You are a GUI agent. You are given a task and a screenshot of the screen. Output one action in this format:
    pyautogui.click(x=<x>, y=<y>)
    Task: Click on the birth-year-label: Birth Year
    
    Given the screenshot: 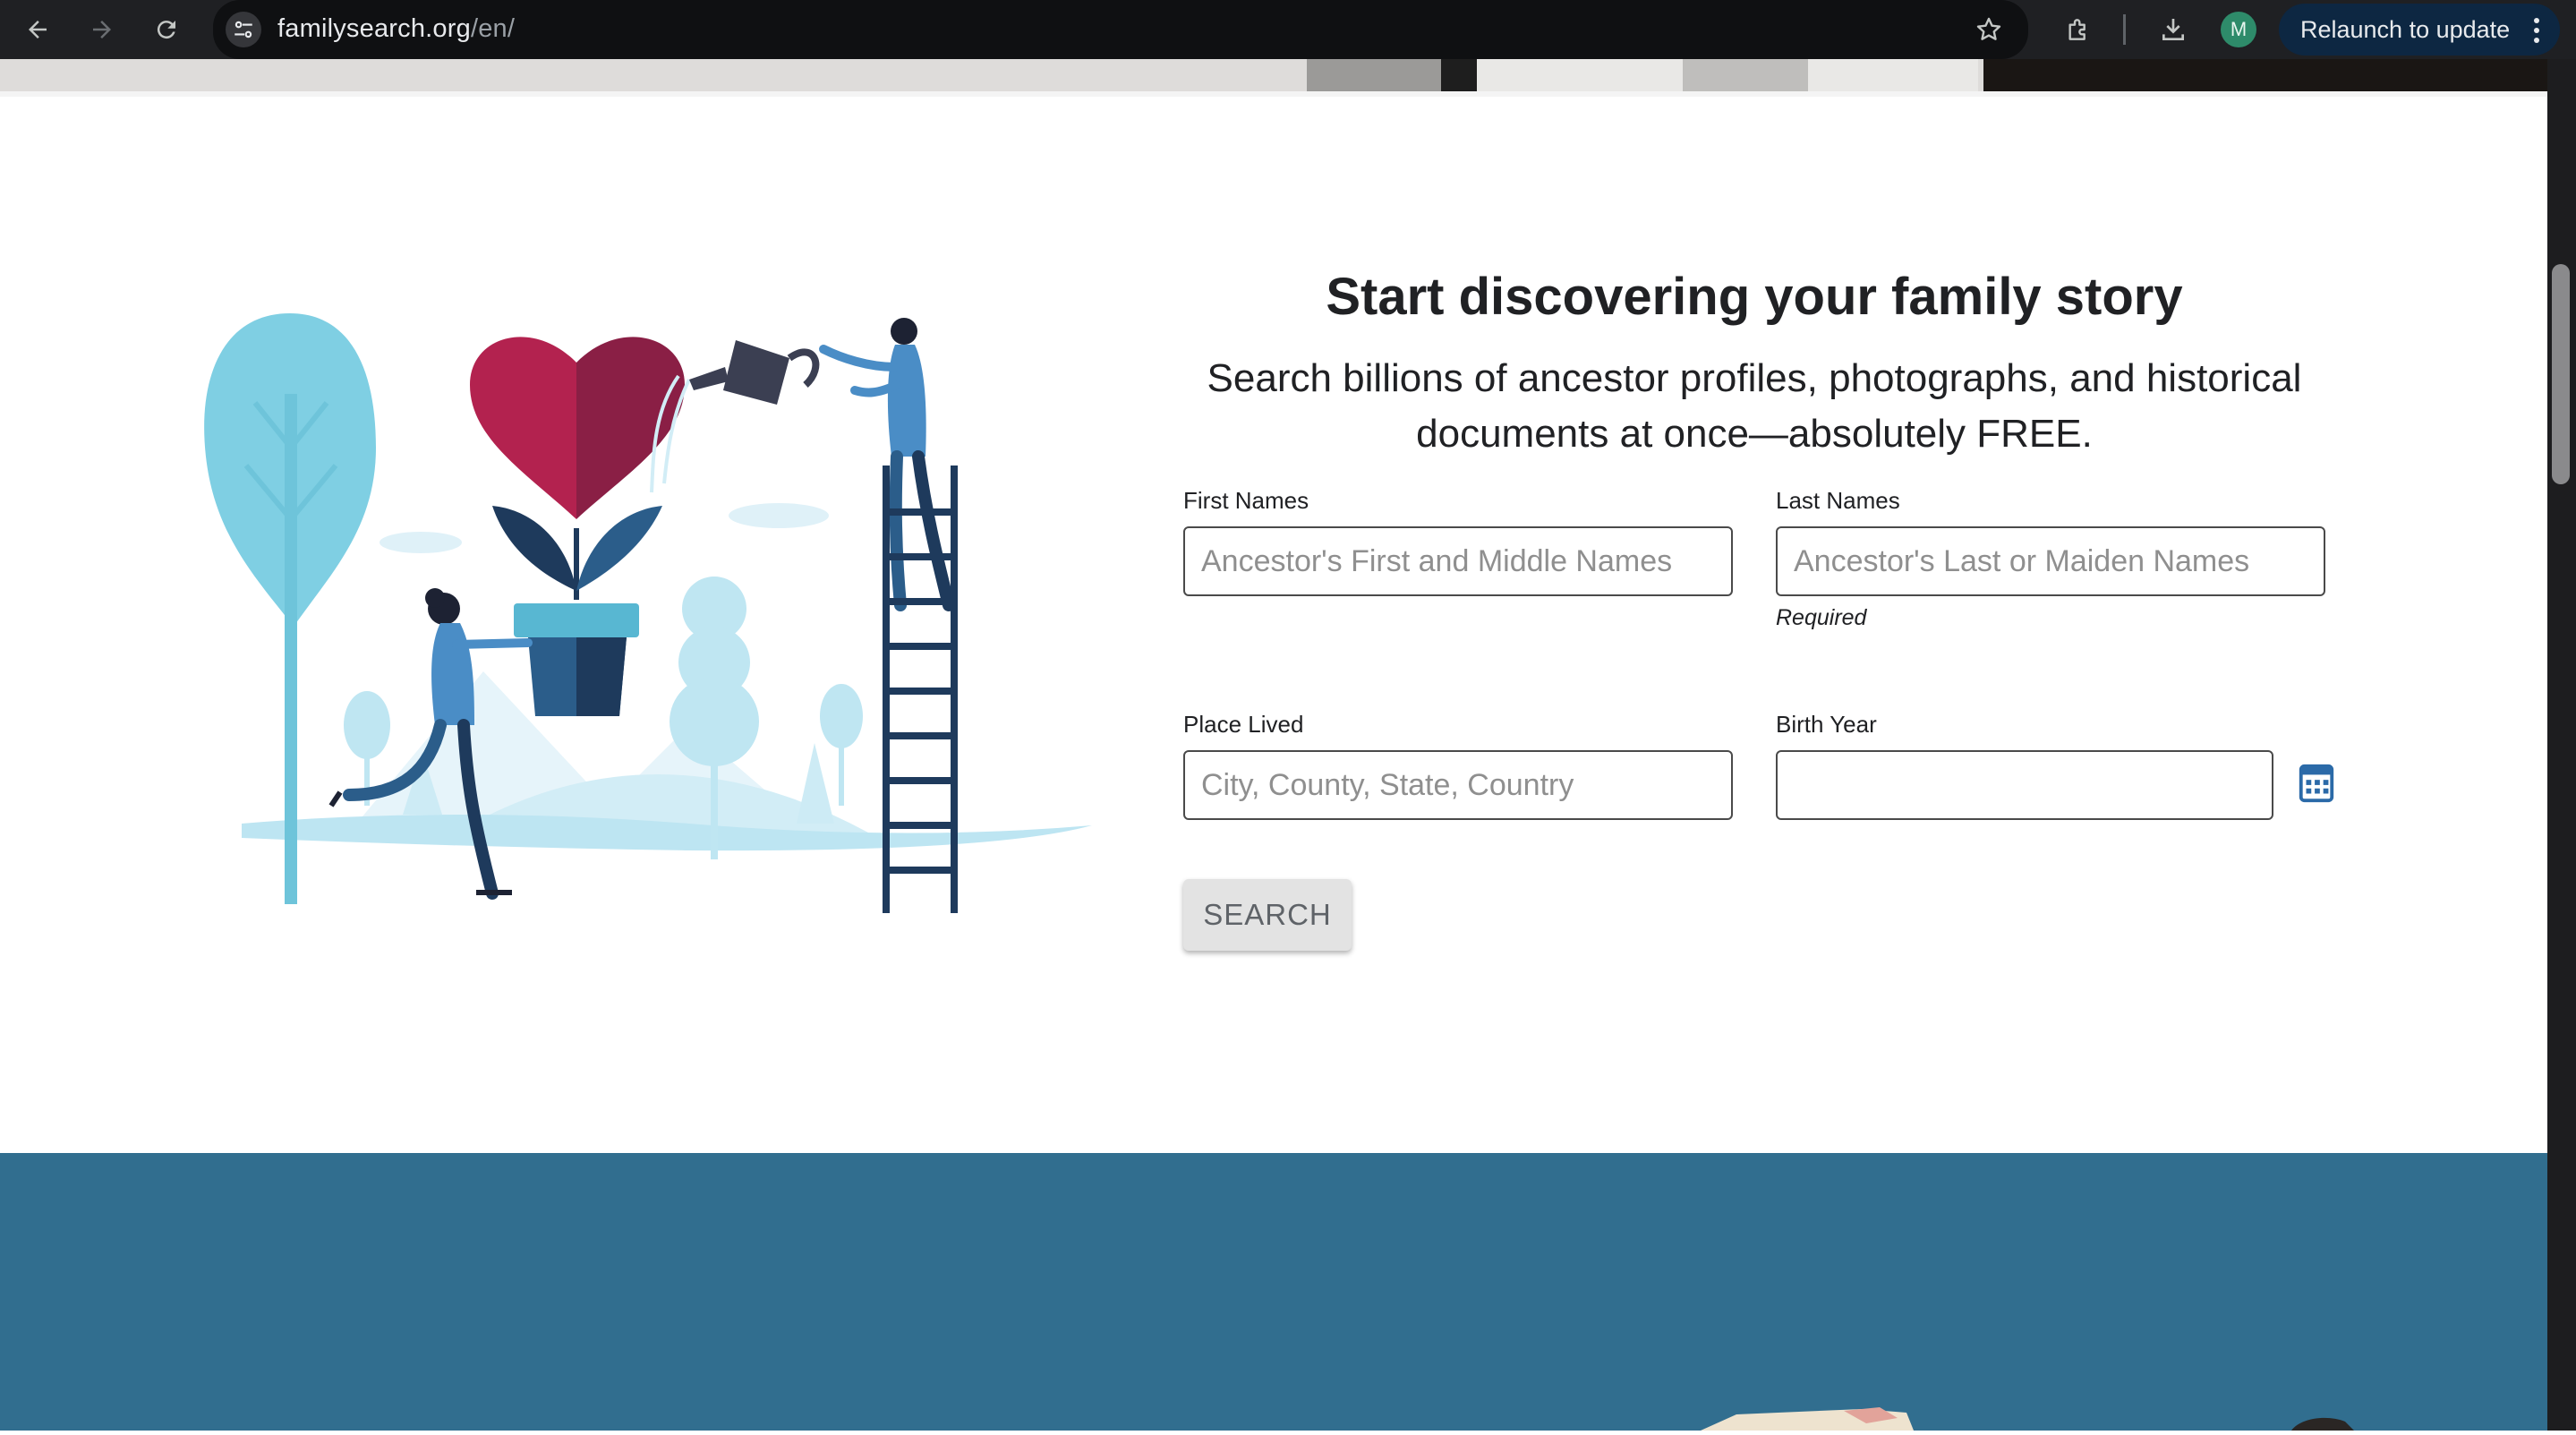 What is the action you would take?
    pyautogui.click(x=1826, y=724)
    